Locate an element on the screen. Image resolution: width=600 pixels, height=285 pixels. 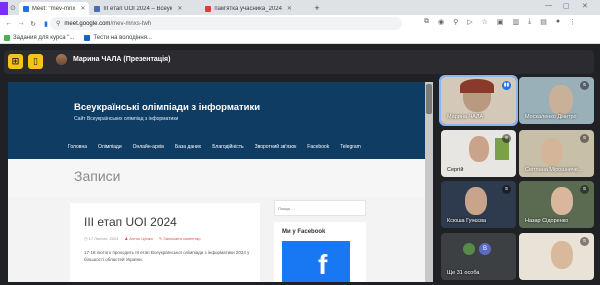
author-icon: ♟ Антон Цапко is located at coordinates (138, 238).